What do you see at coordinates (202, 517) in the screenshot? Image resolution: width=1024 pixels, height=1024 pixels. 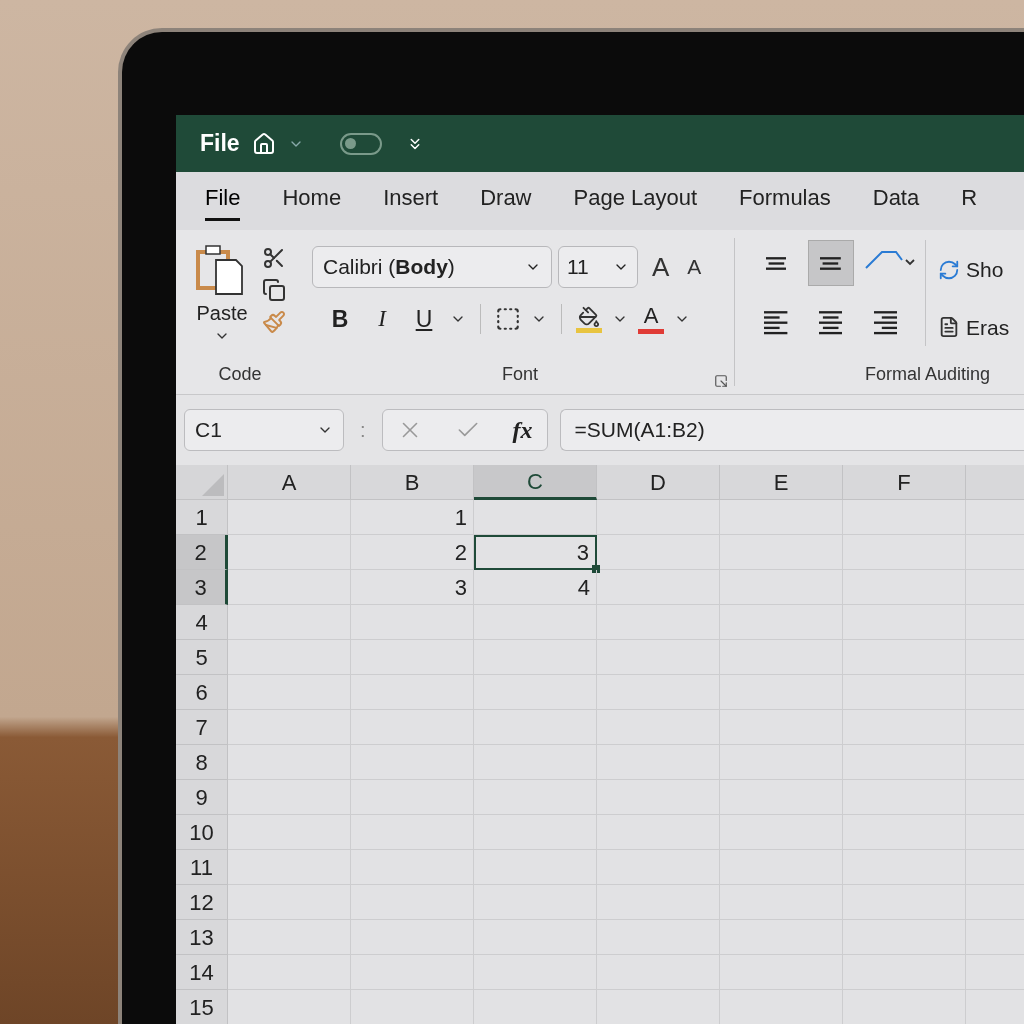 I see `row-header: 1` at bounding box center [202, 517].